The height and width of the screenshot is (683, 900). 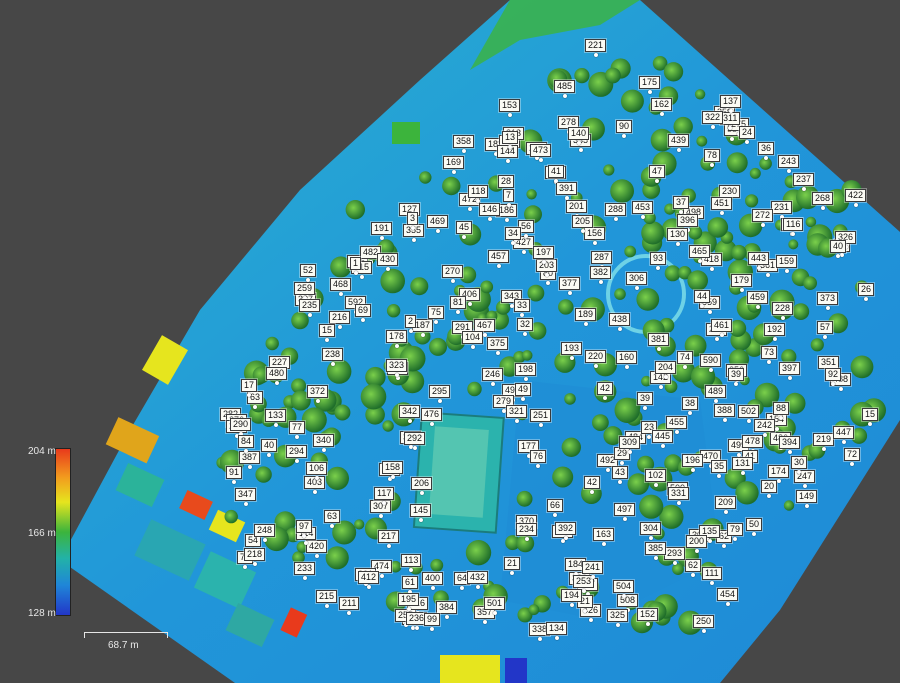 I want to click on tree-id-label: 79, so click(x=735, y=532).